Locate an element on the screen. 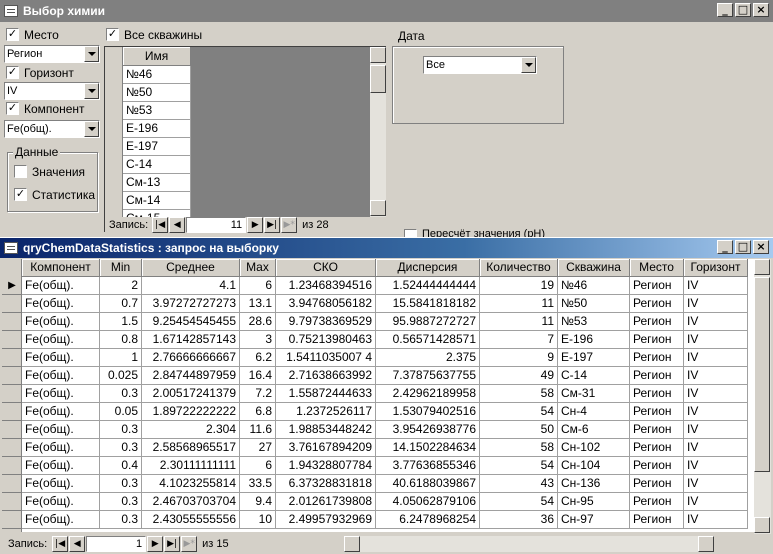  column-header: Горизонт is located at coordinates (716, 268).